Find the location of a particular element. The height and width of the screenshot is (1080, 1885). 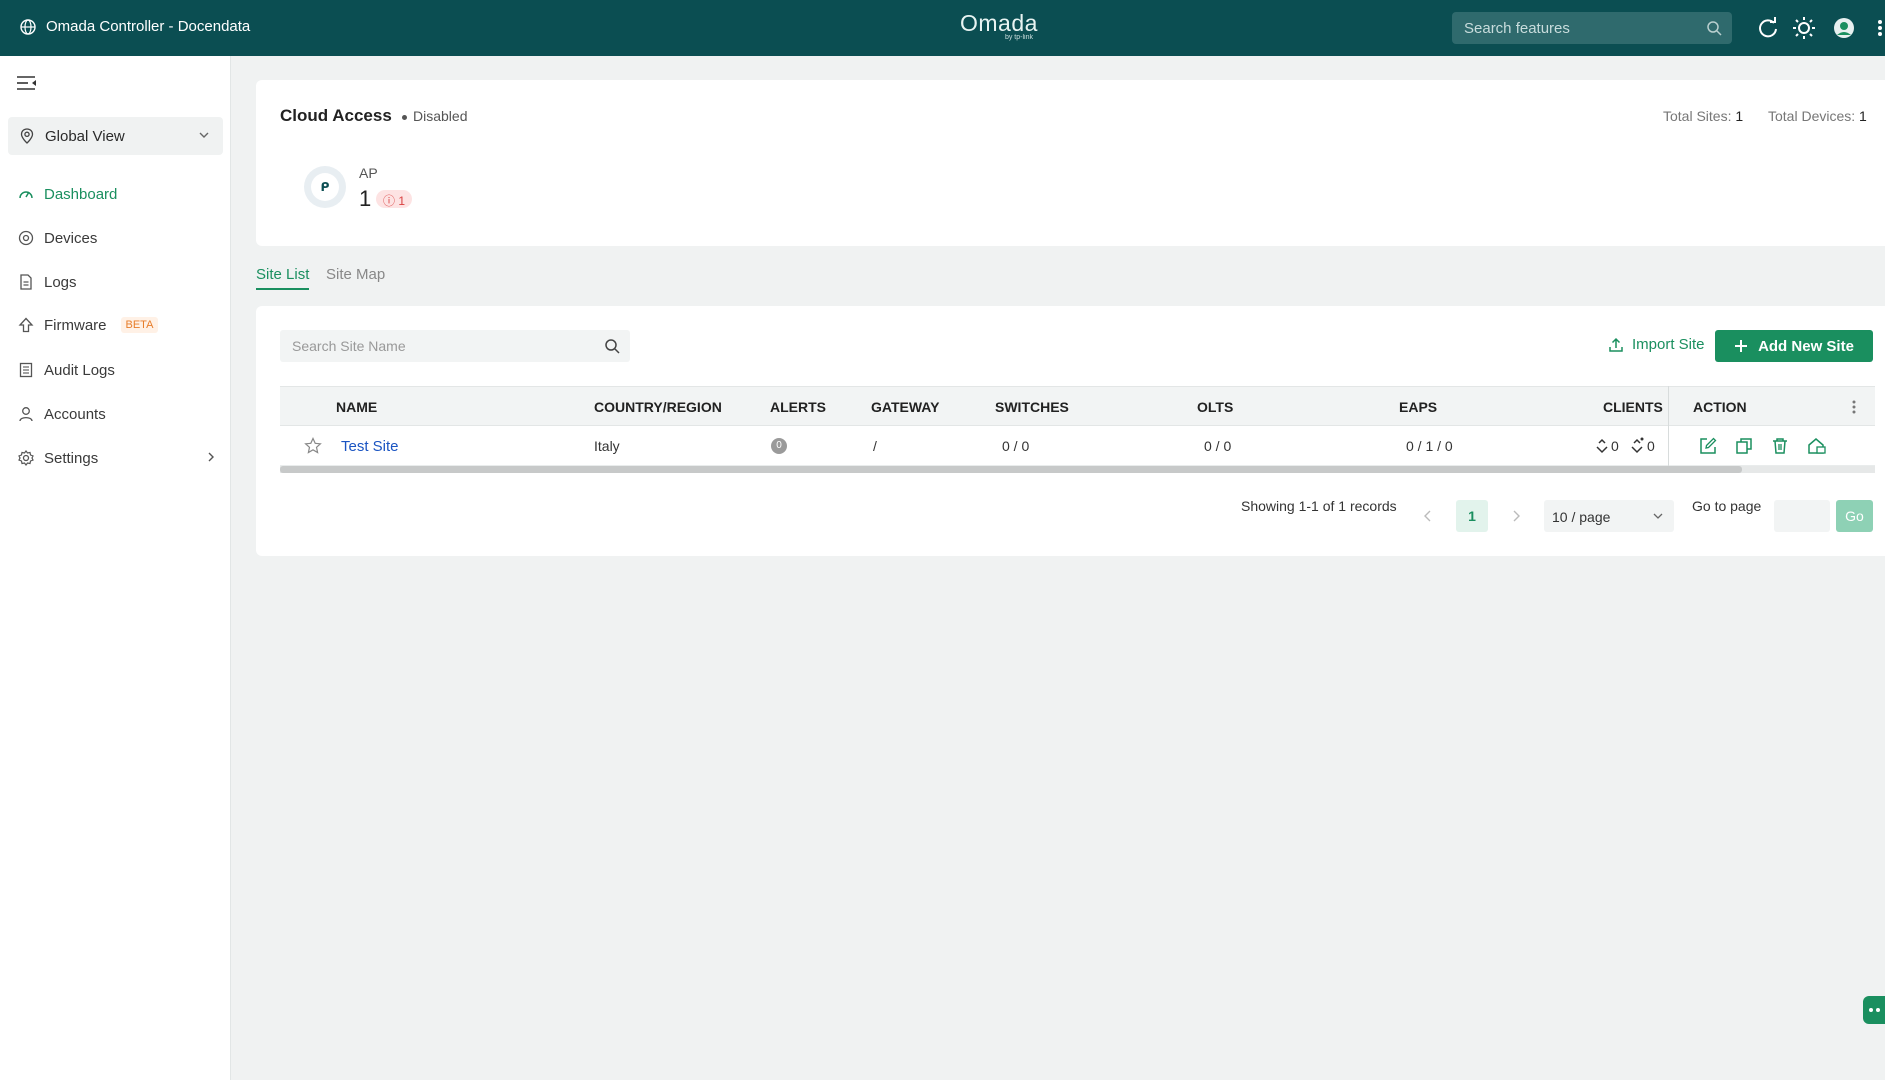

app-title: Omada Controller - Docendata is located at coordinates (135, 26).